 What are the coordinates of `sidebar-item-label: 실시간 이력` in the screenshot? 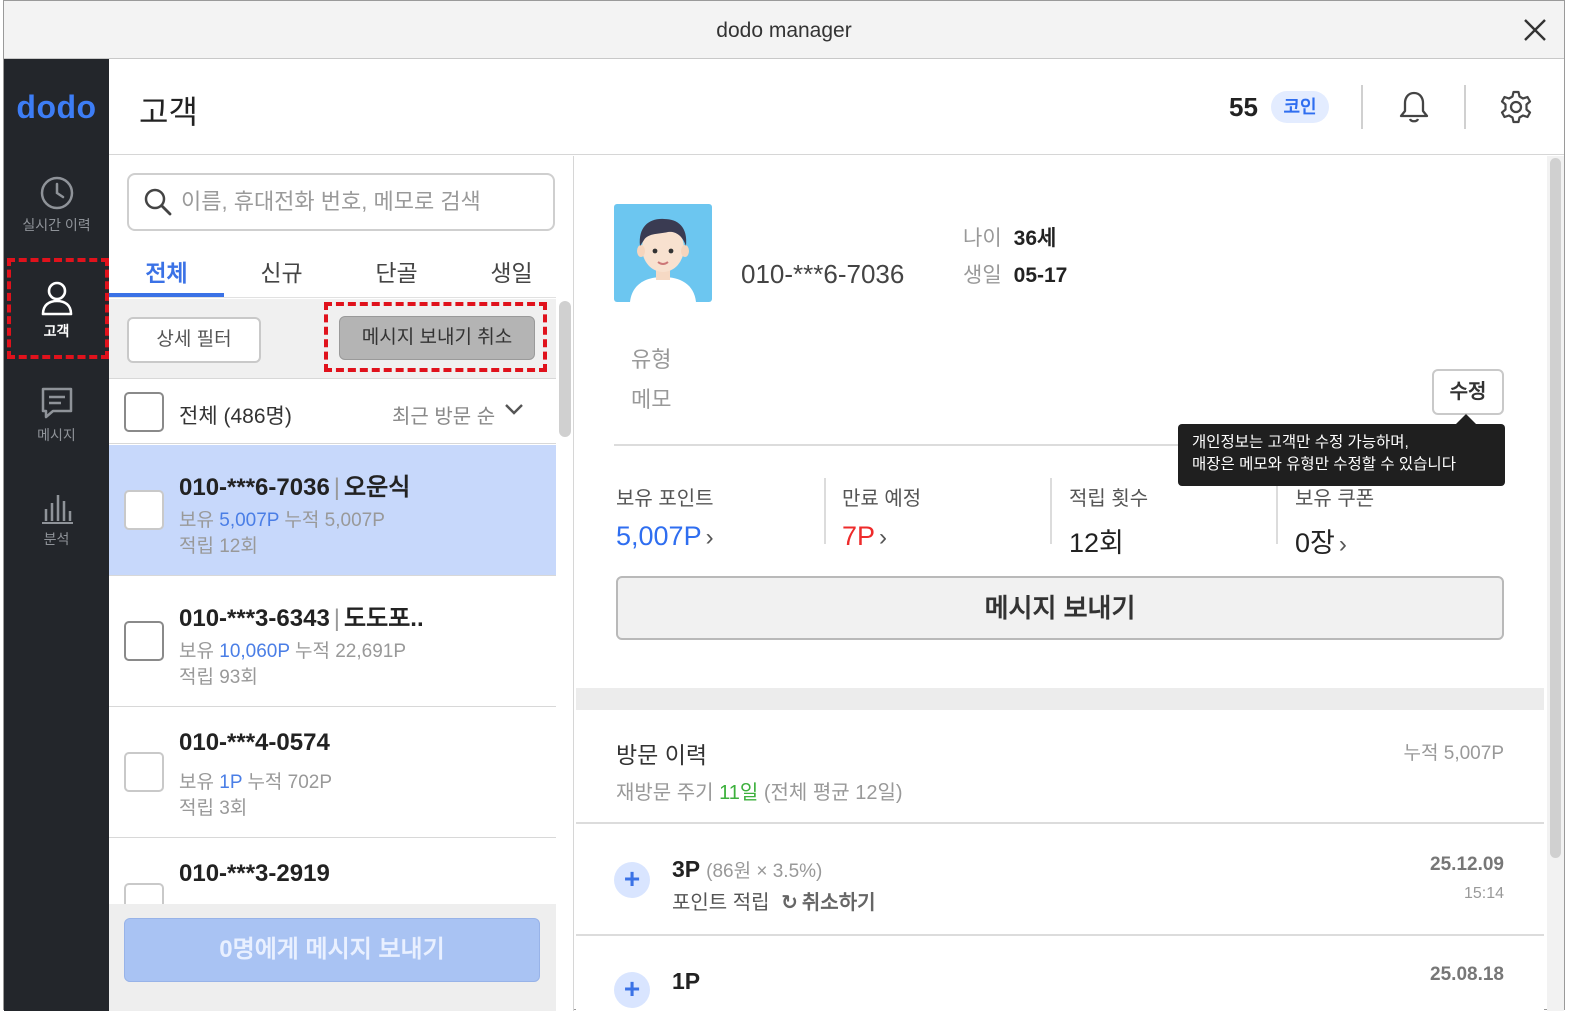 It's located at (56, 225).